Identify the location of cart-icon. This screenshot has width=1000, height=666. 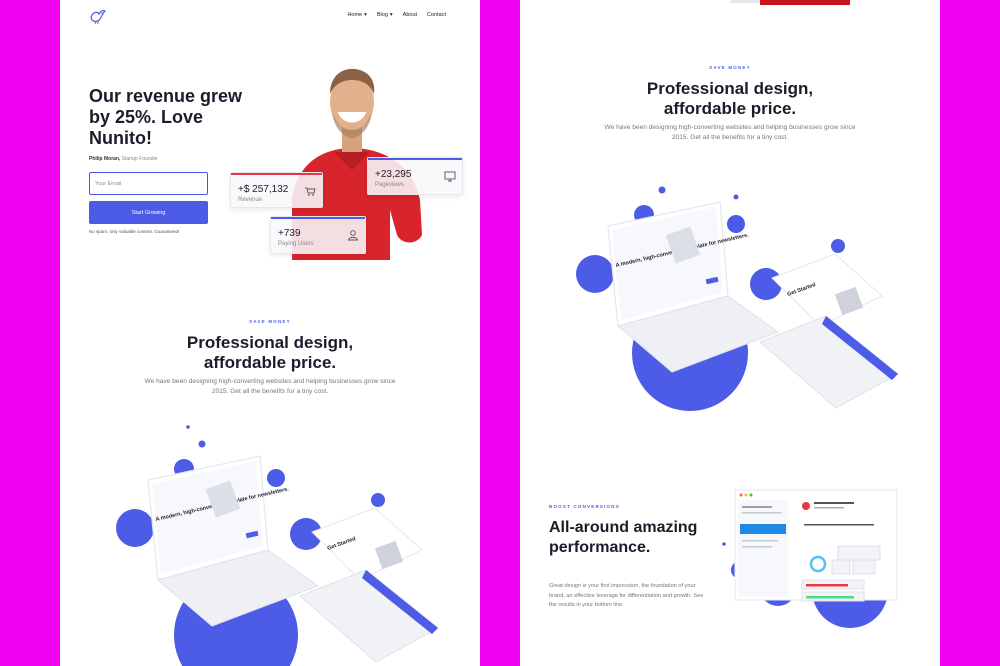
(310, 191).